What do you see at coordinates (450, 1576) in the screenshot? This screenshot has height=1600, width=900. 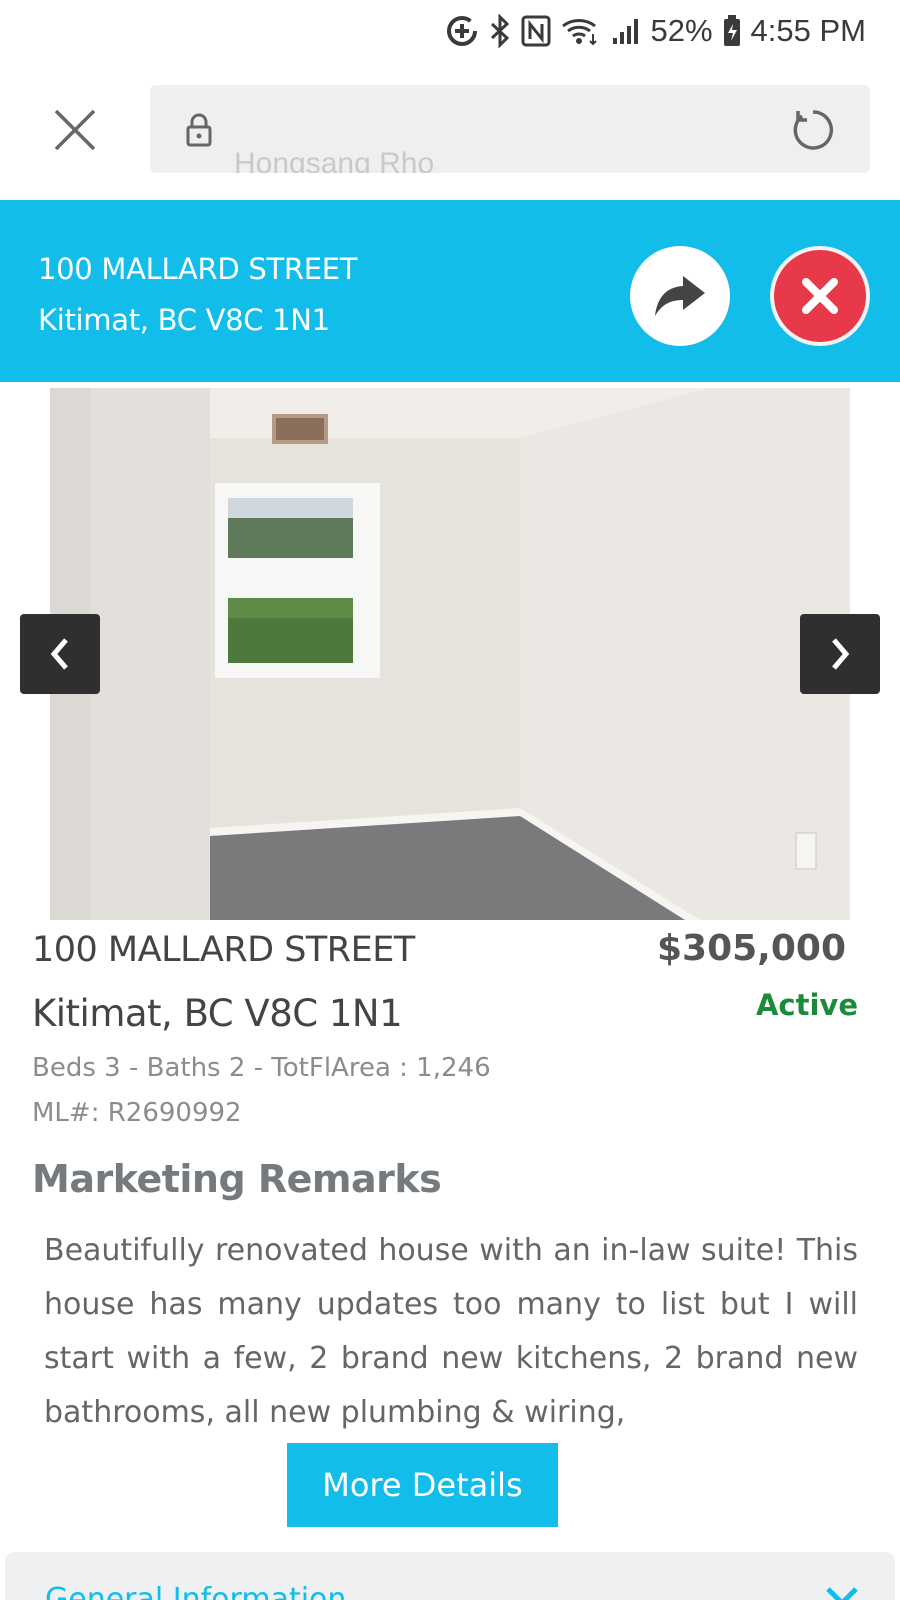 I see `general-information-accordion: General Information` at bounding box center [450, 1576].